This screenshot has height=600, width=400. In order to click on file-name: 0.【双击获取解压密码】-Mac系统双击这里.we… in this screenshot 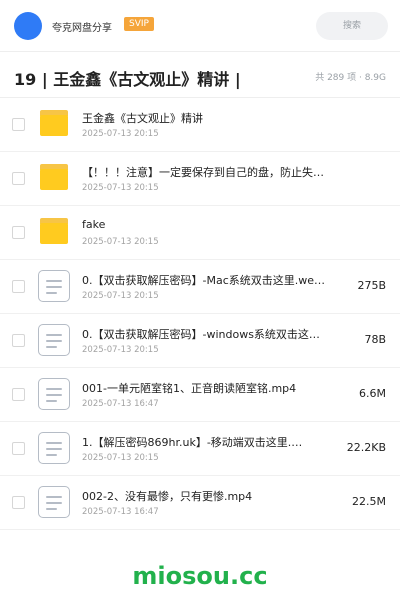, I will do `click(204, 280)`.